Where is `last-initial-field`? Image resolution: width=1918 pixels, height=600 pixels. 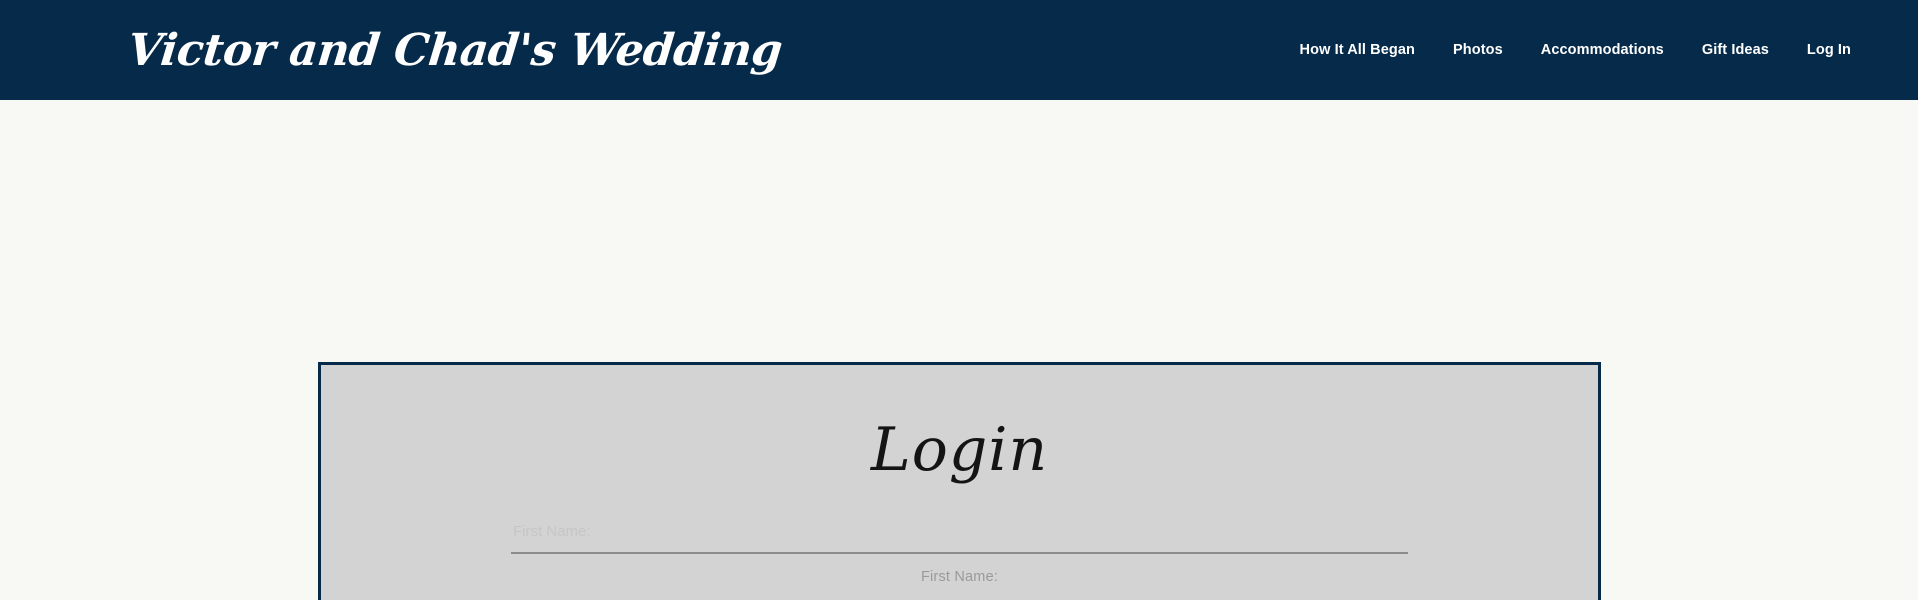 last-initial-field is located at coordinates (959, 597).